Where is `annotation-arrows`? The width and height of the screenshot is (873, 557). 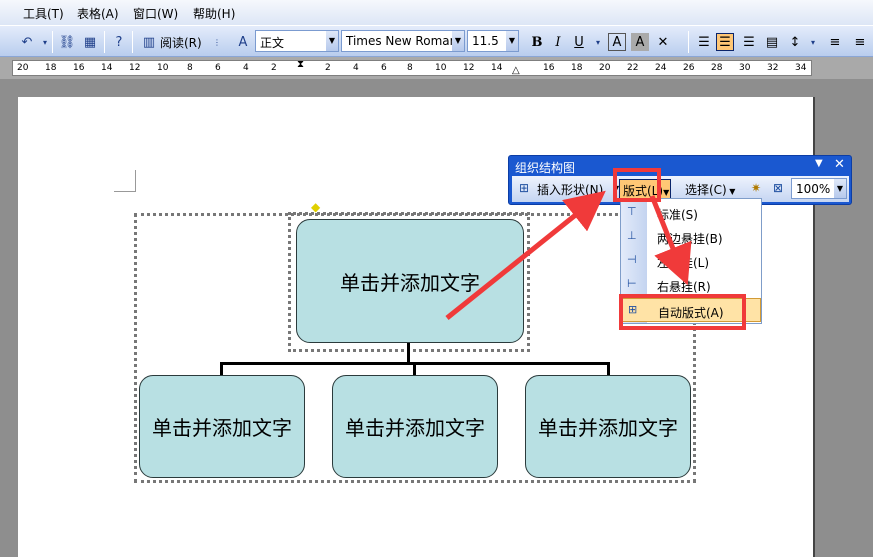
annotation-arrows is located at coordinates (568, 255).